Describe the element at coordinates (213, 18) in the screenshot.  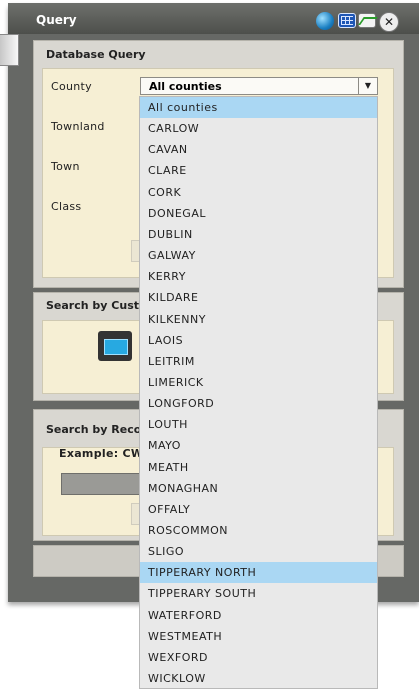
I see `title-bar: Query ✕` at that location.